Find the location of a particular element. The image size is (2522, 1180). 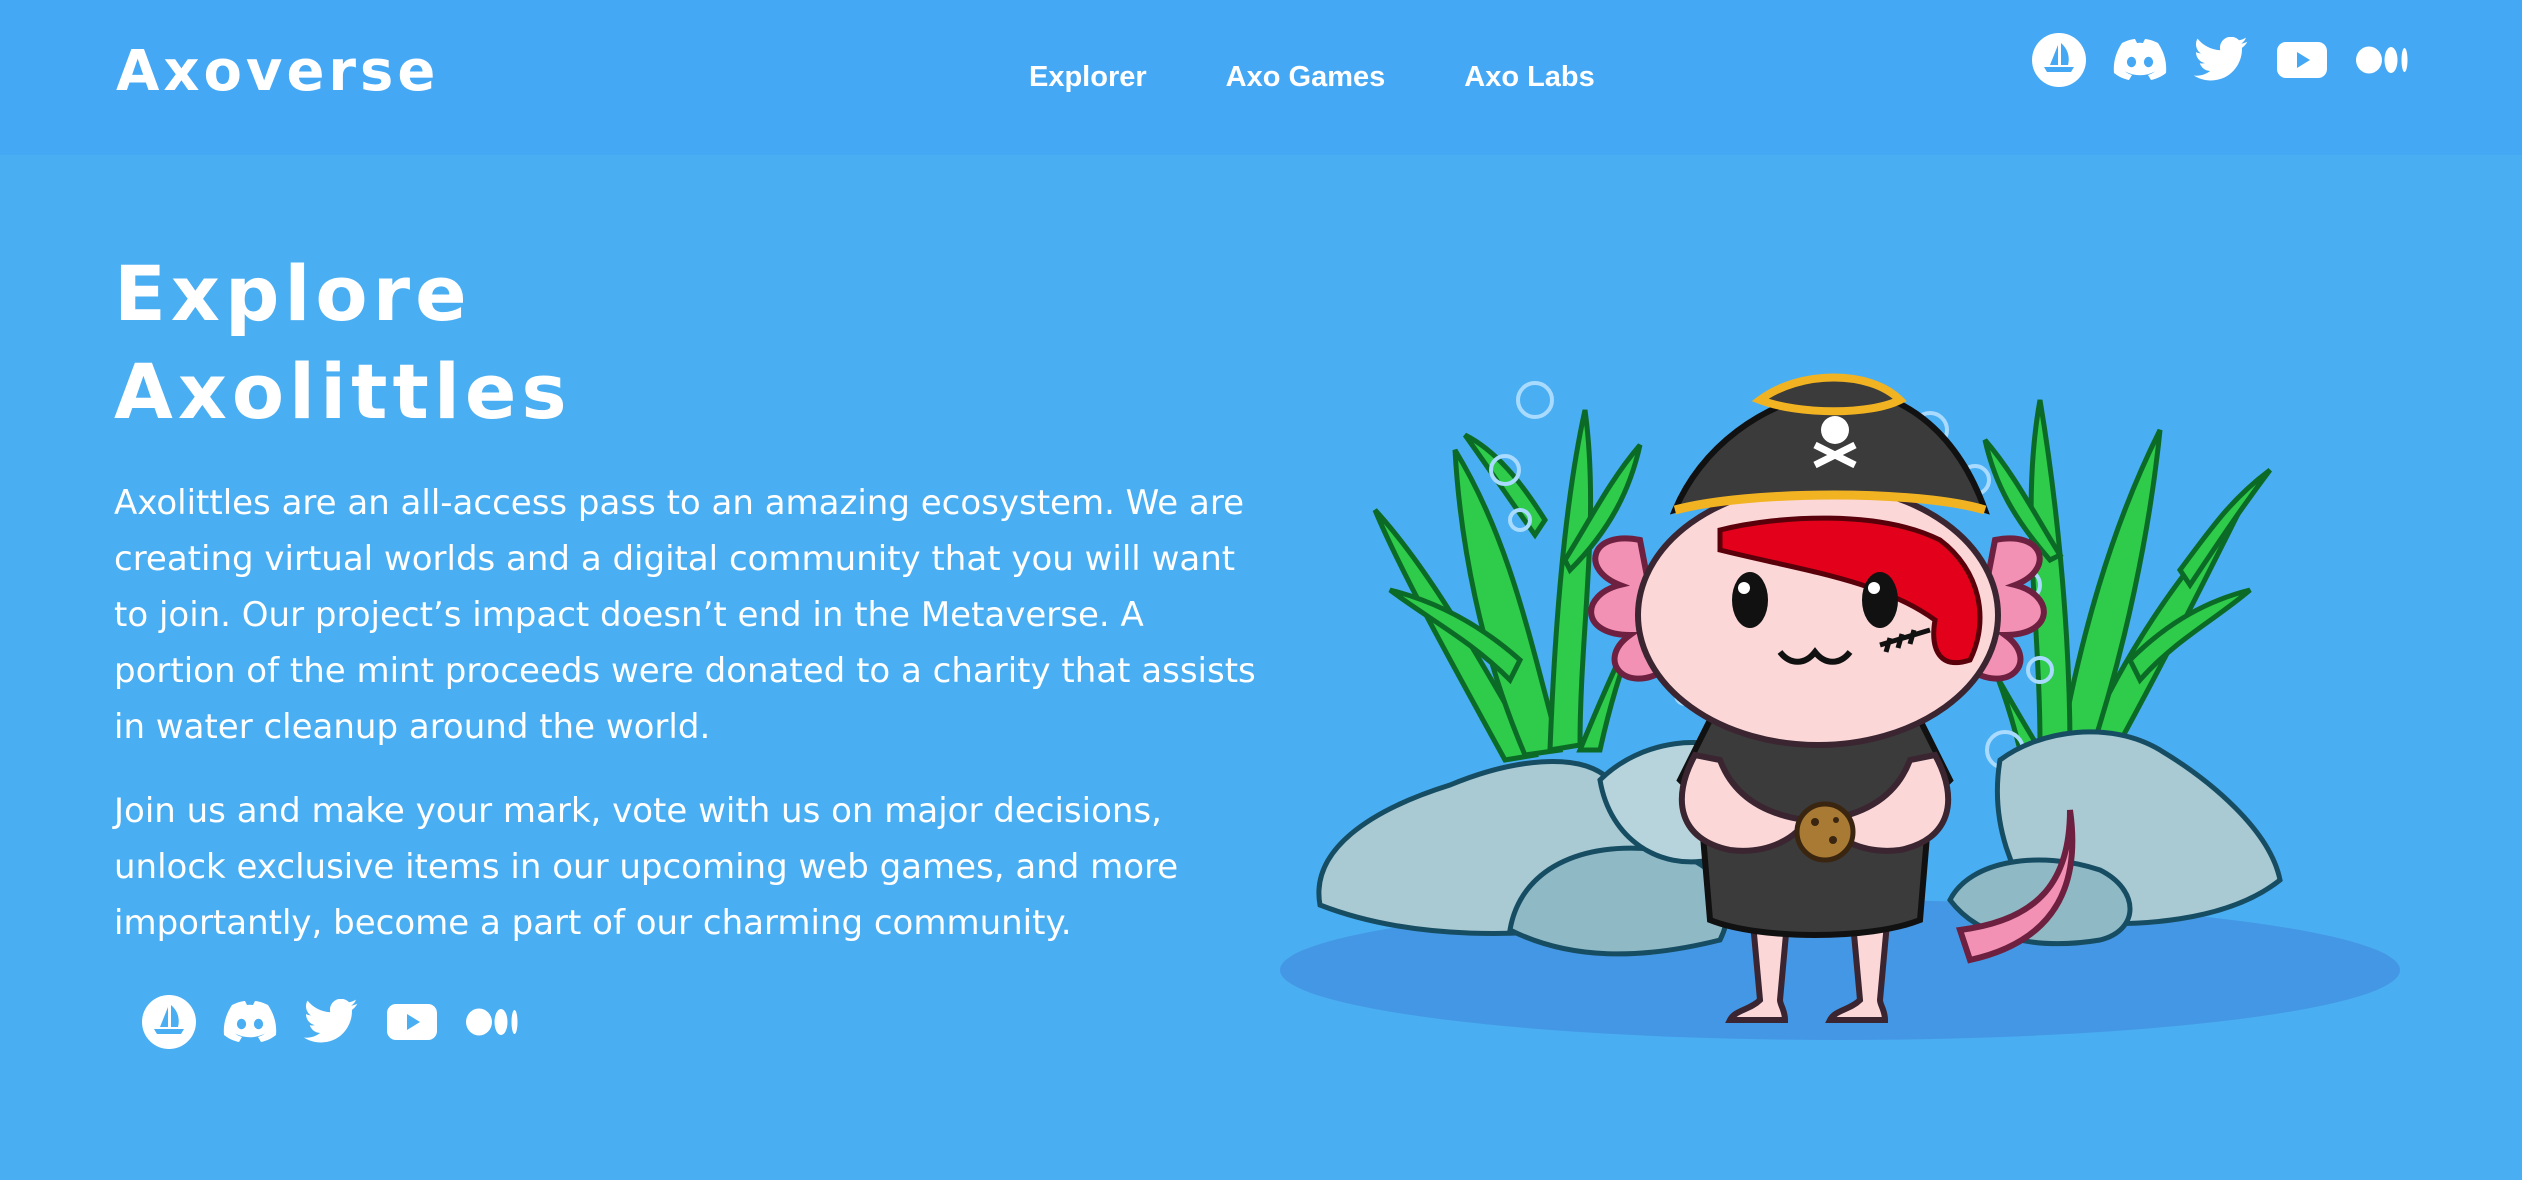

main-nav: Explorer Axo Games Axo Labs is located at coordinates (1312, 77).